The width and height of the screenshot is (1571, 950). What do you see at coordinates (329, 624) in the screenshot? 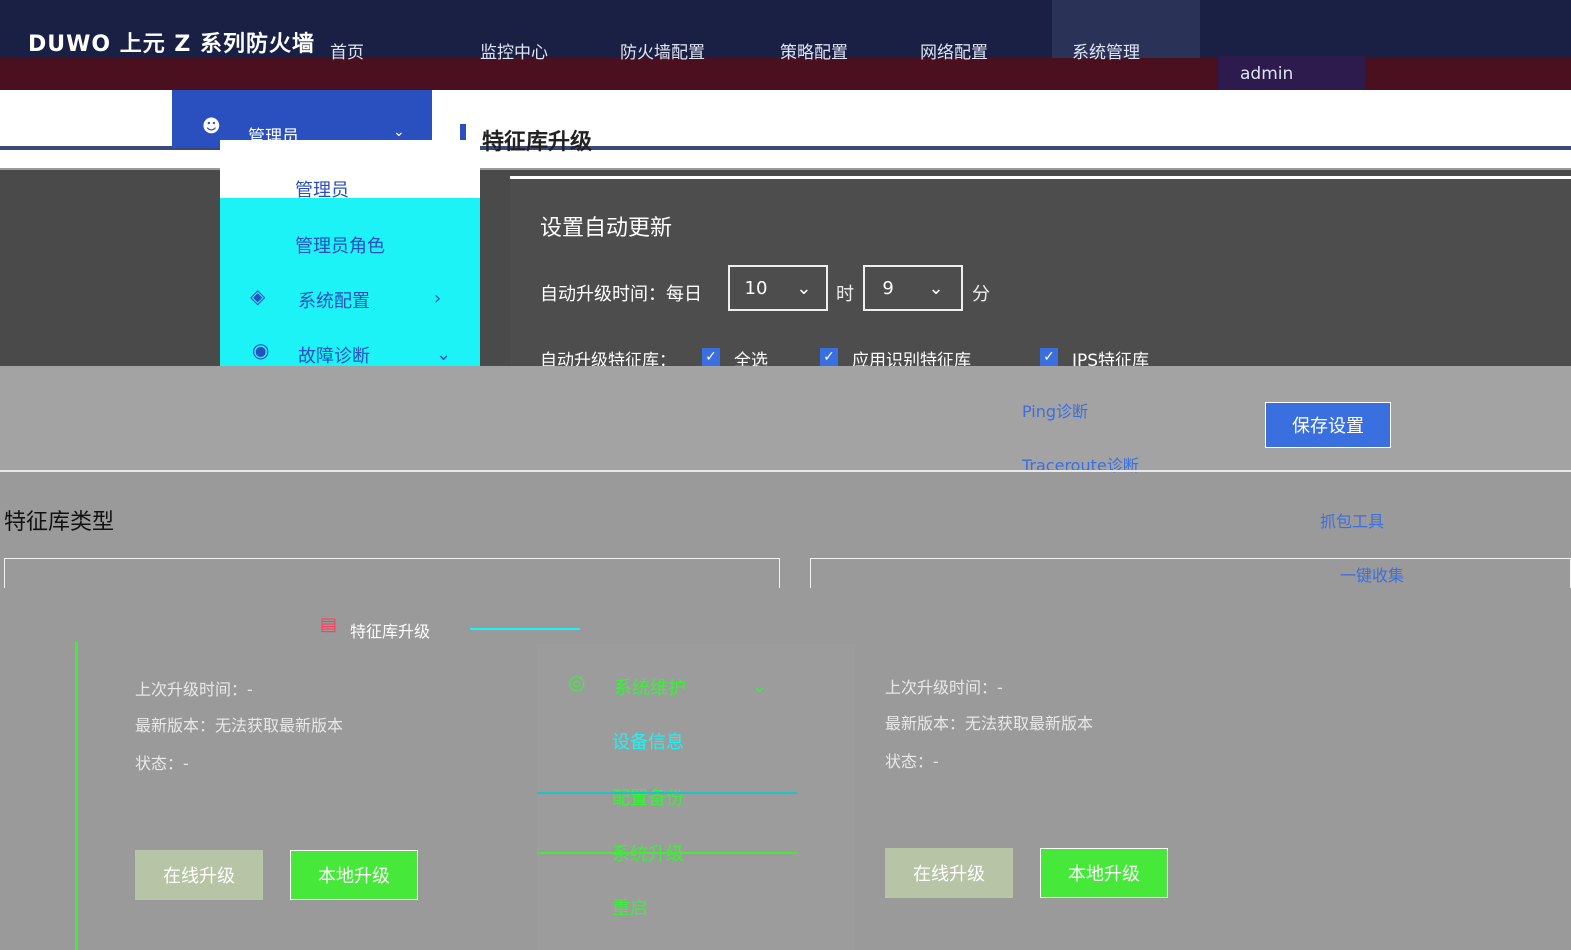
I see `library-icon: ▤` at bounding box center [329, 624].